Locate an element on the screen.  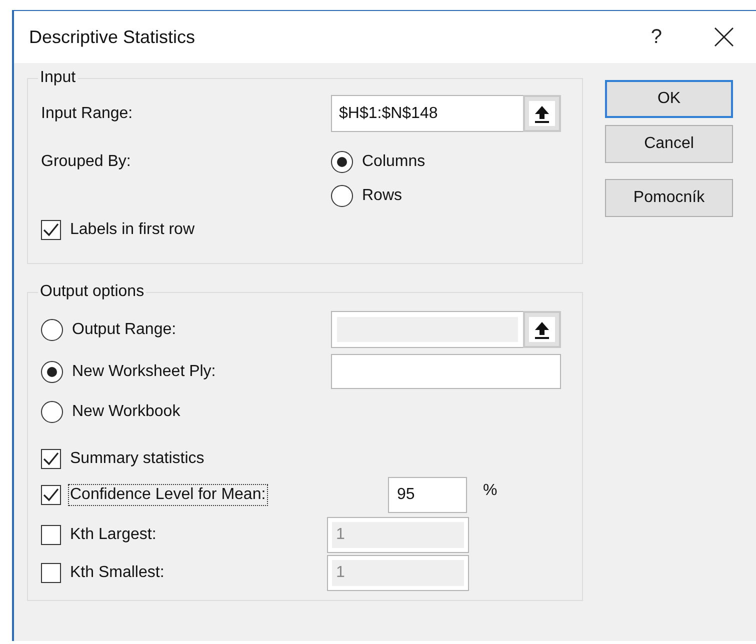
option-label: Summary statistics is located at coordinates (137, 459).